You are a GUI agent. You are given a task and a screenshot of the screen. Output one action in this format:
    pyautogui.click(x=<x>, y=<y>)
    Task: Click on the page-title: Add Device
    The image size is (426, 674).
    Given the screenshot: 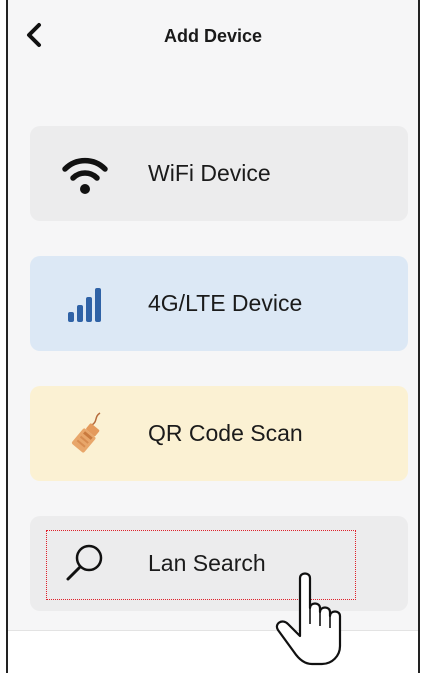 What is the action you would take?
    pyautogui.click(x=213, y=36)
    